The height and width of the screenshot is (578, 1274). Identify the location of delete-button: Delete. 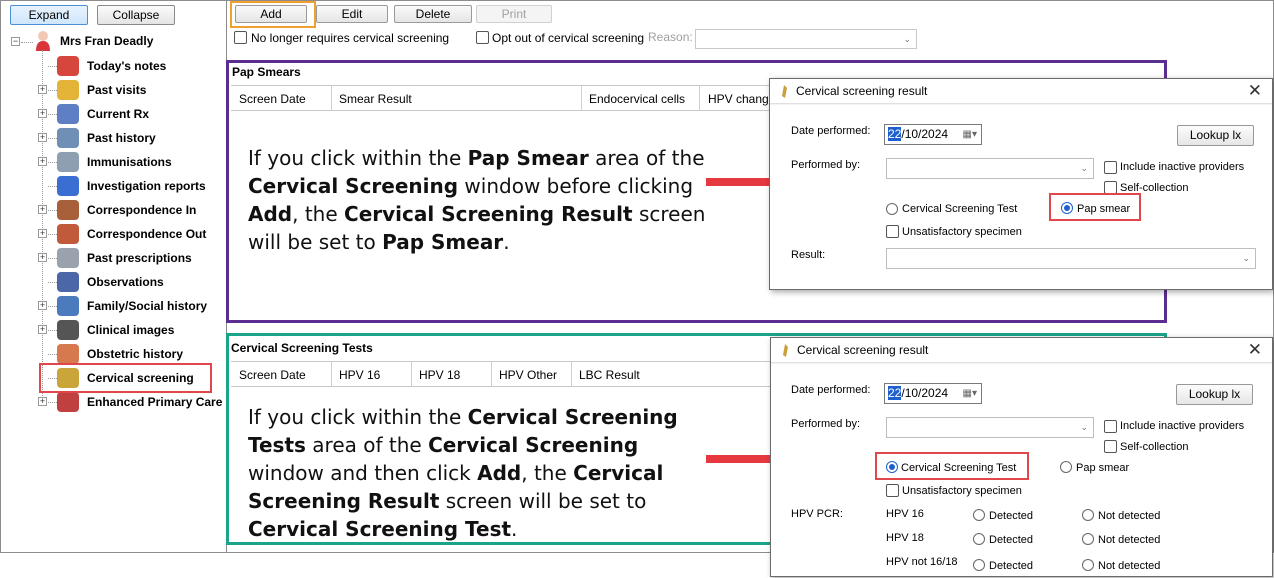
(433, 14).